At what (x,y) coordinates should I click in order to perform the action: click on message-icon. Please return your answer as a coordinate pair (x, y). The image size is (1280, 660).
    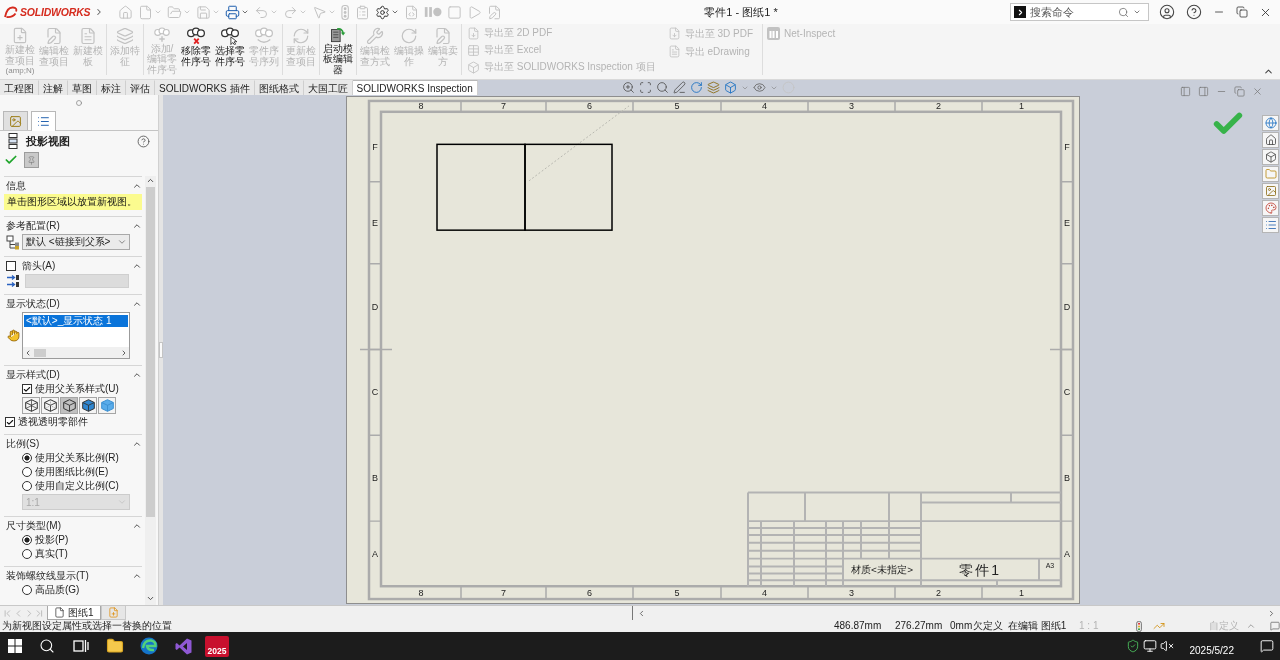
    Looking at the image, I should click on (1275, 626).